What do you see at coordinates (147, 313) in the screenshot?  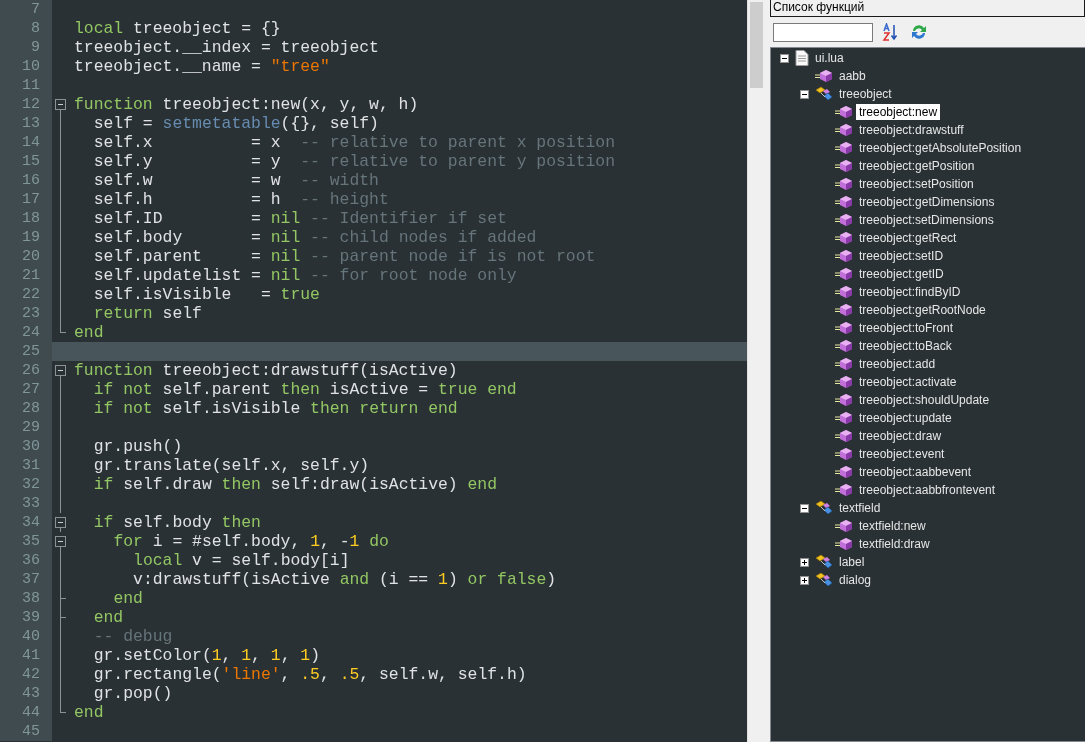 I see `code-line: return self` at bounding box center [147, 313].